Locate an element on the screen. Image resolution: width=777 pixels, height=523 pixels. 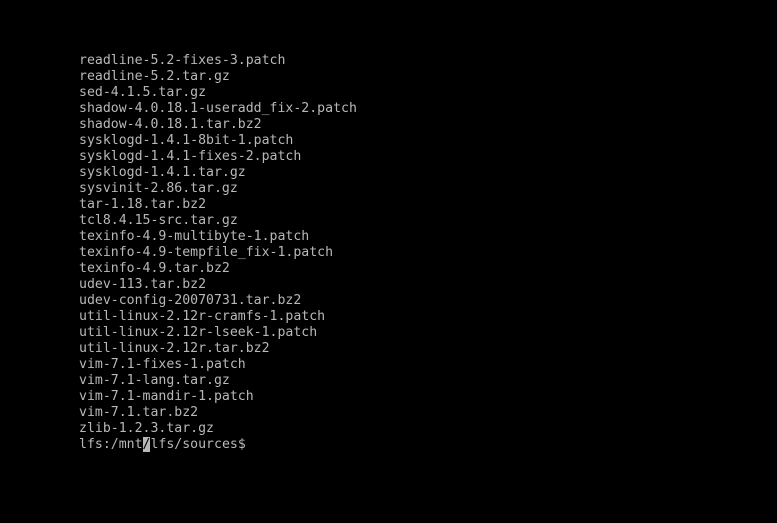
terminal-line: vim-7.1.tar.bz2 is located at coordinates (139, 412).